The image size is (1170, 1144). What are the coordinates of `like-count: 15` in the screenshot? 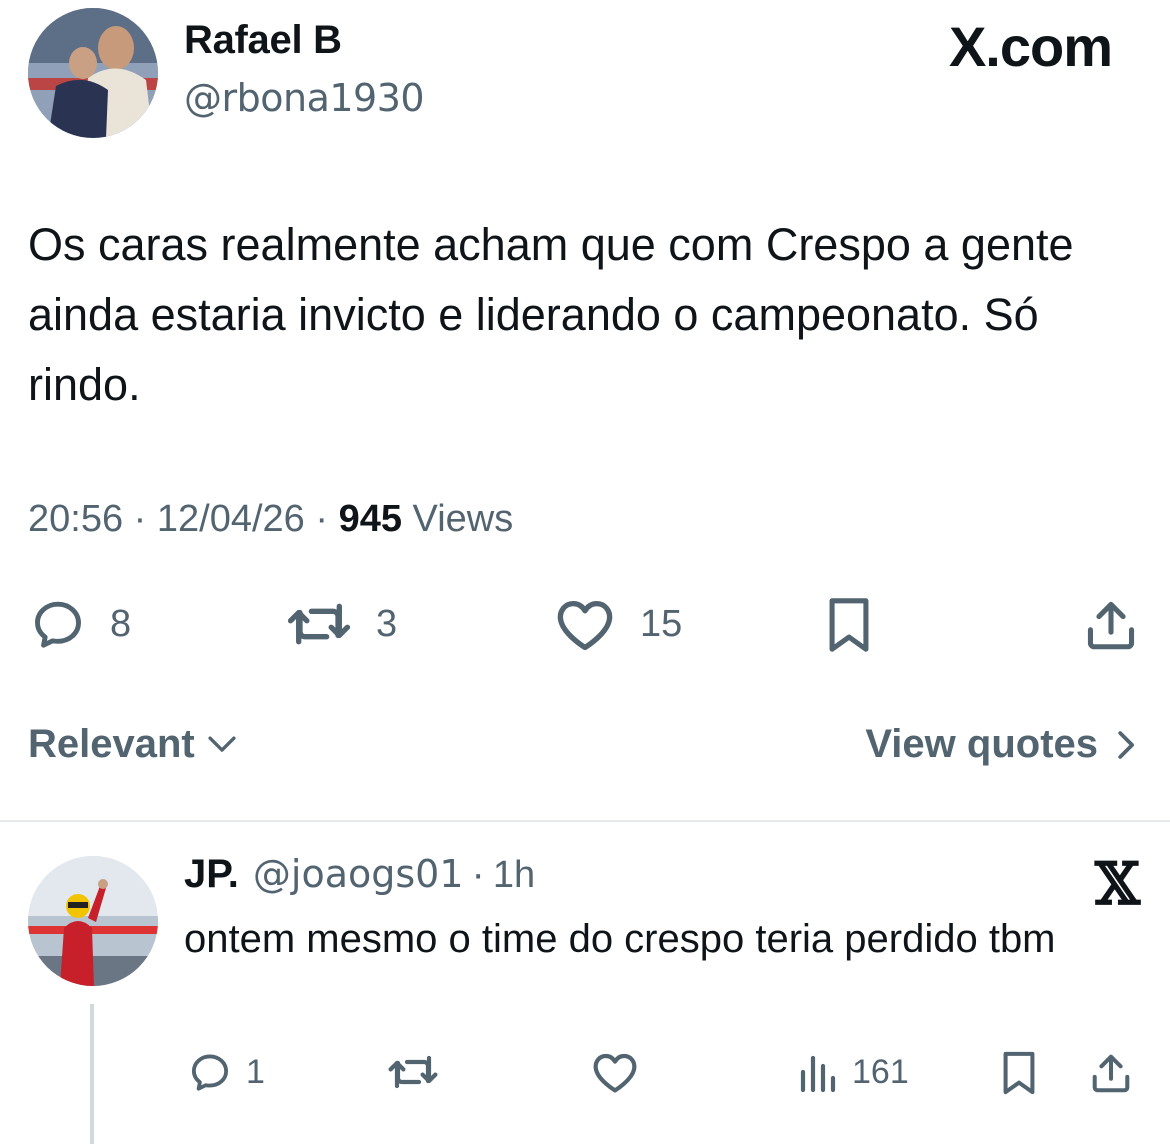 It's located at (661, 623).